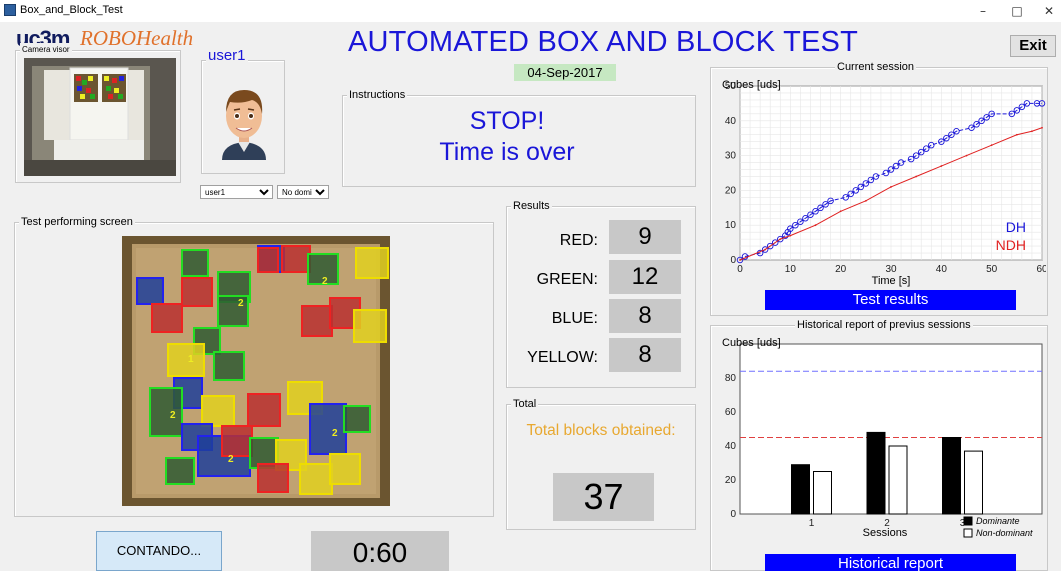  What do you see at coordinates (812, 523) in the screenshot?
I see `x-tick-label: 1` at bounding box center [812, 523].